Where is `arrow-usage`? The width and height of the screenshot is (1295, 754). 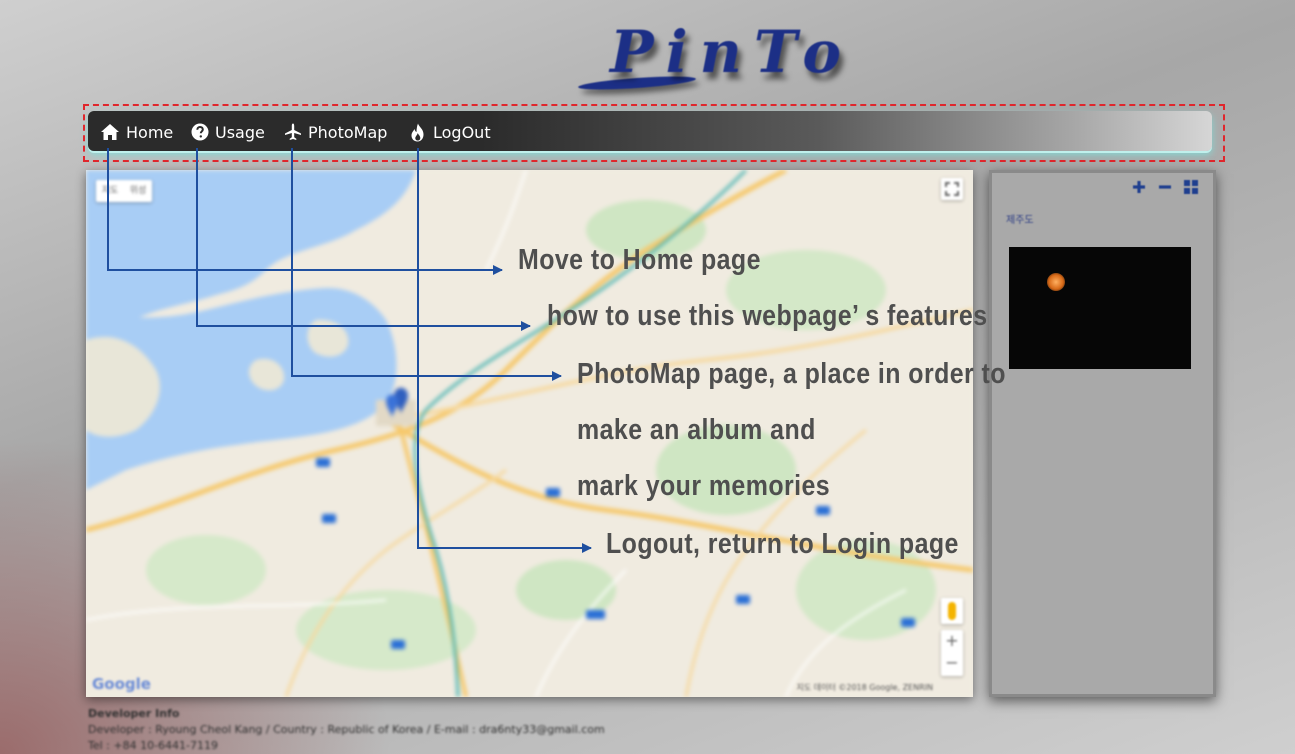 arrow-usage is located at coordinates (363, 239).